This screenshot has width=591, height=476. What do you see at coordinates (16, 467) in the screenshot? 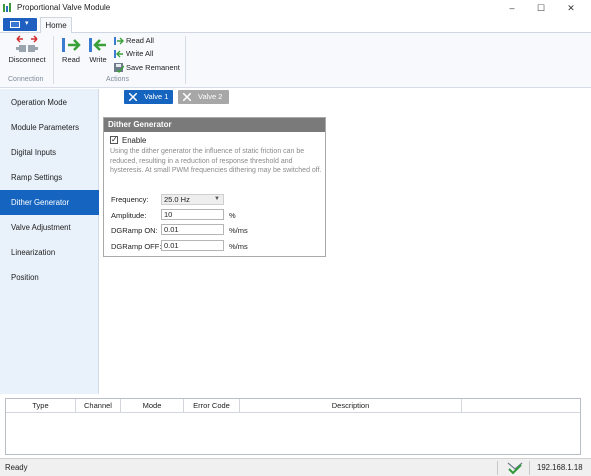
I see `status-text: Ready` at bounding box center [16, 467].